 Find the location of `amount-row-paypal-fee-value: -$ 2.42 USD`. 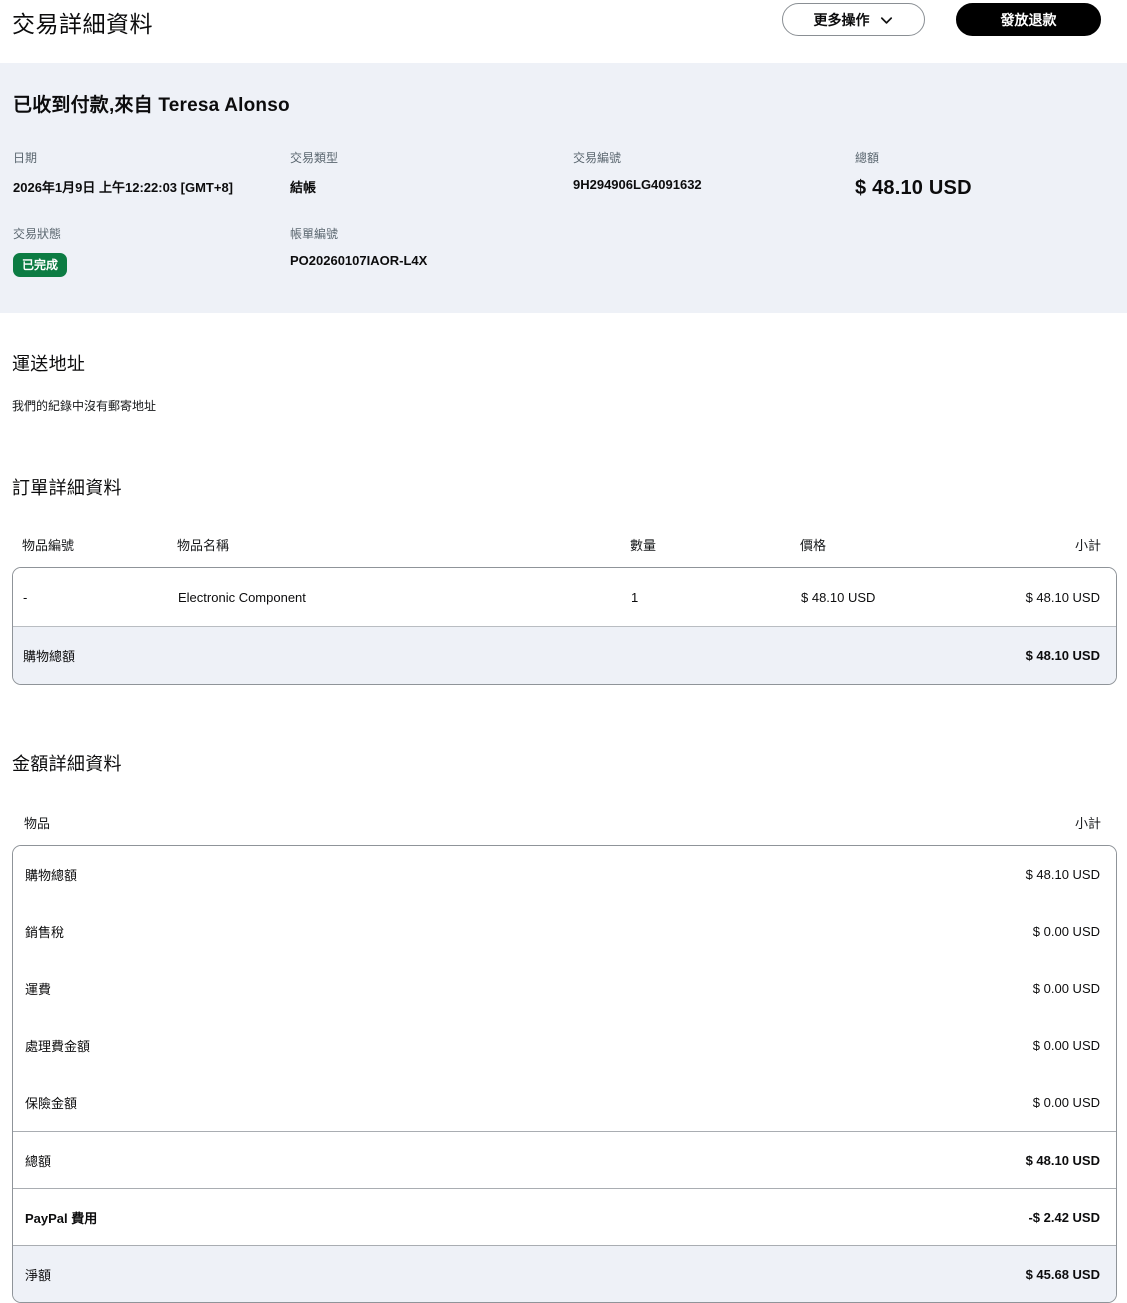

amount-row-paypal-fee-value: -$ 2.42 USD is located at coordinates (1064, 1217).